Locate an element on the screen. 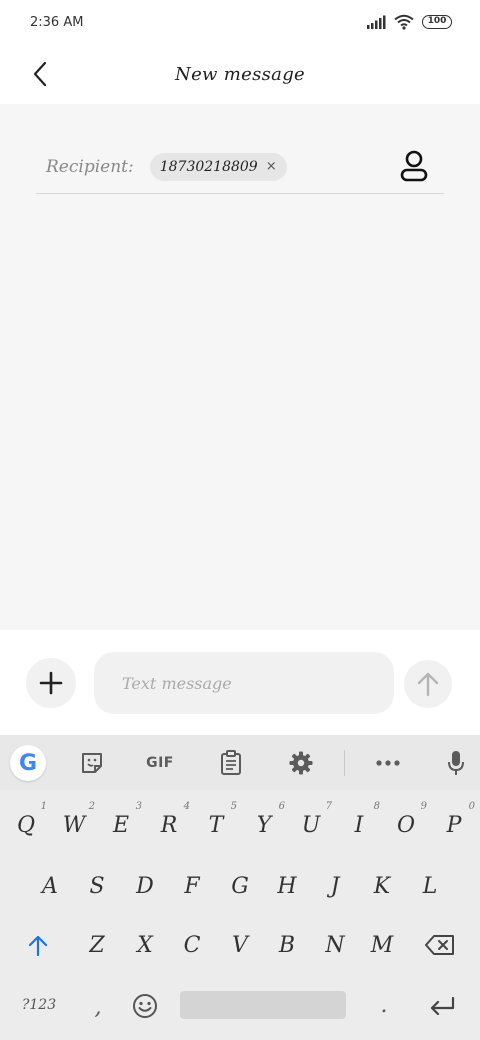 The image size is (480, 1040). toolbar-divider is located at coordinates (344, 763).